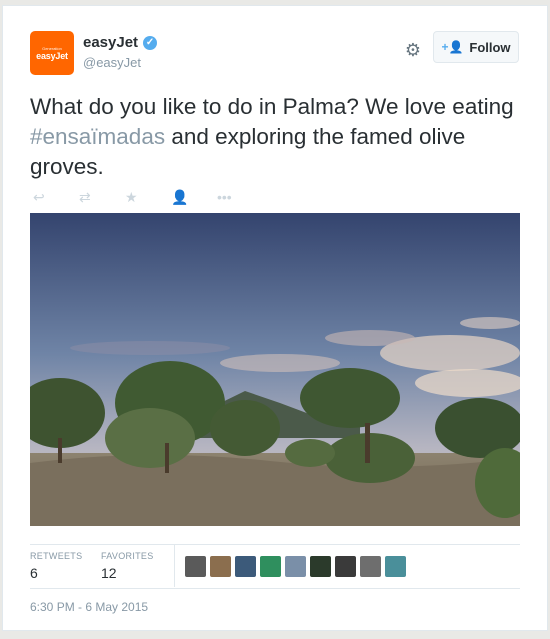 This screenshot has height=639, width=550. I want to click on favorites-label: FAVORITES, so click(127, 556).